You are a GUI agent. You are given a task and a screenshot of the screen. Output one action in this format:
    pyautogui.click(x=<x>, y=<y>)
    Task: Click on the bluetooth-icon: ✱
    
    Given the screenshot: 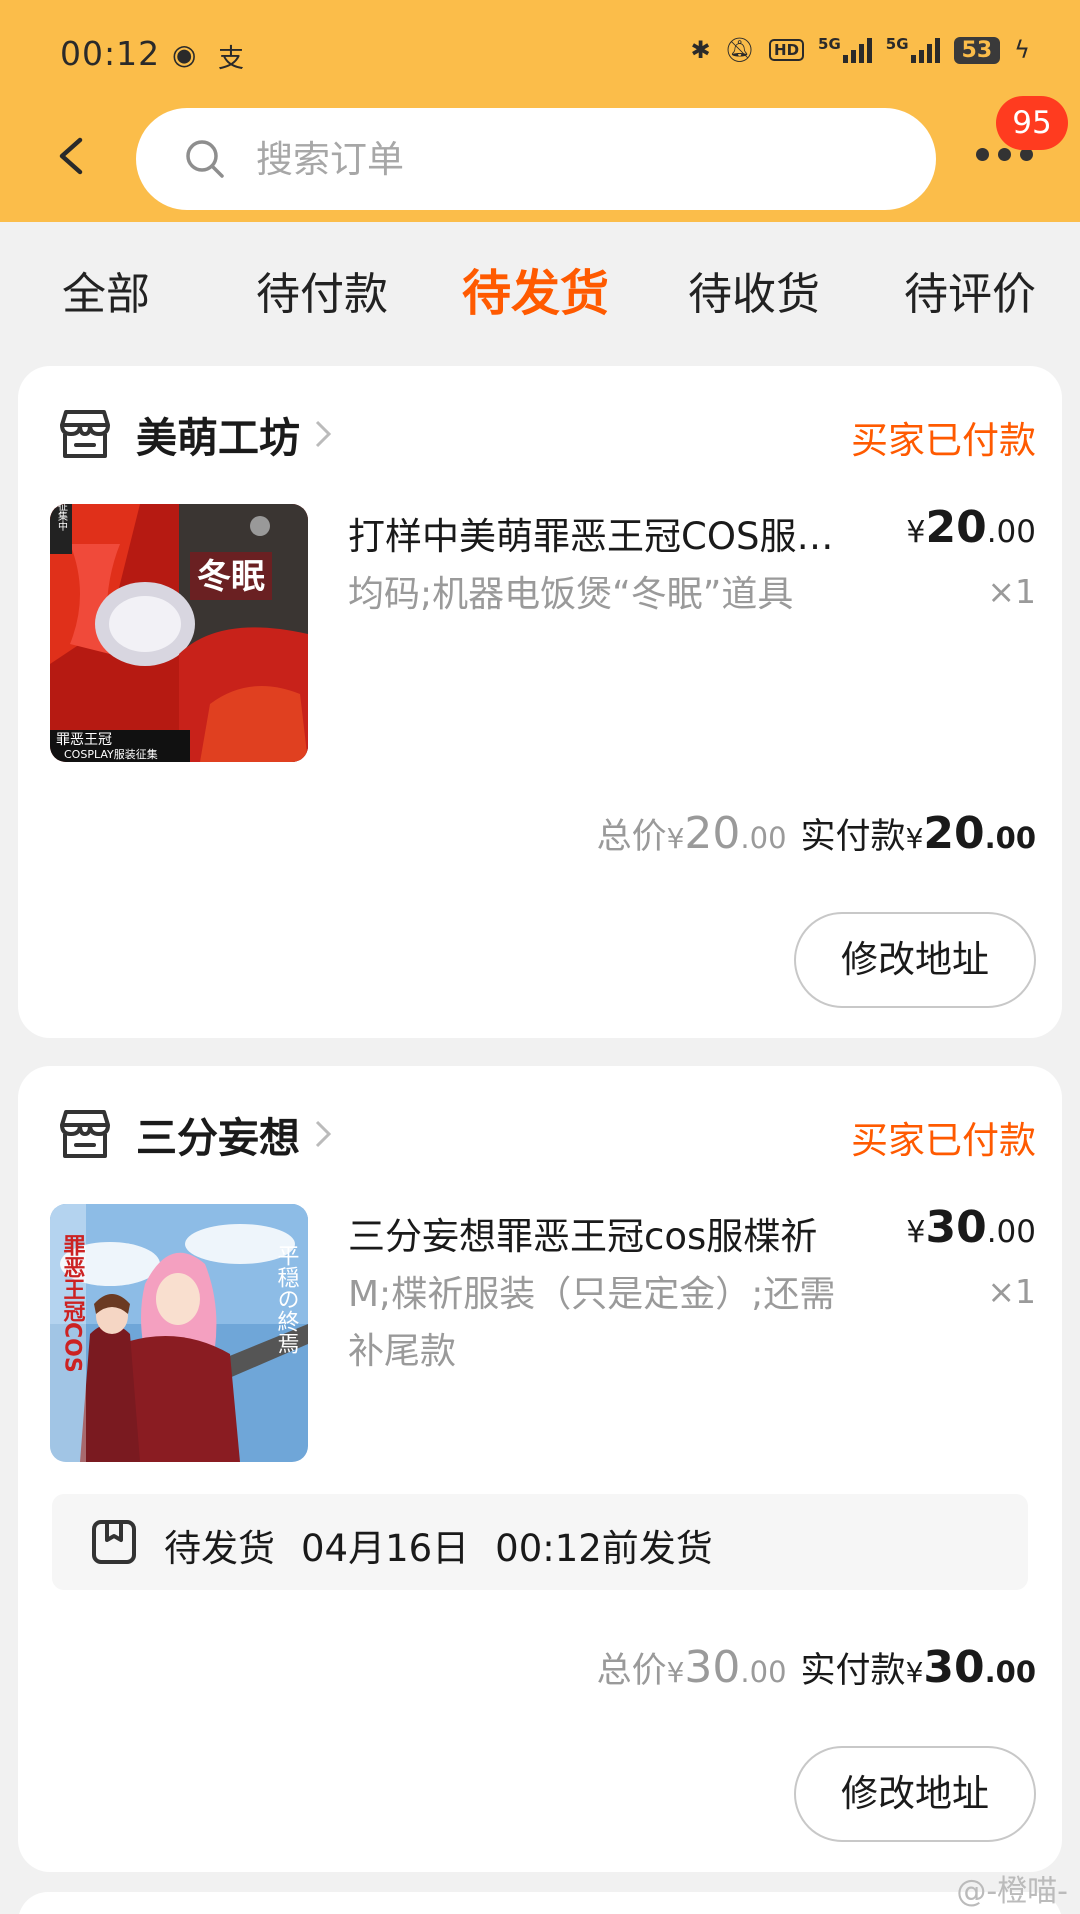 What is the action you would take?
    pyautogui.click(x=700, y=50)
    